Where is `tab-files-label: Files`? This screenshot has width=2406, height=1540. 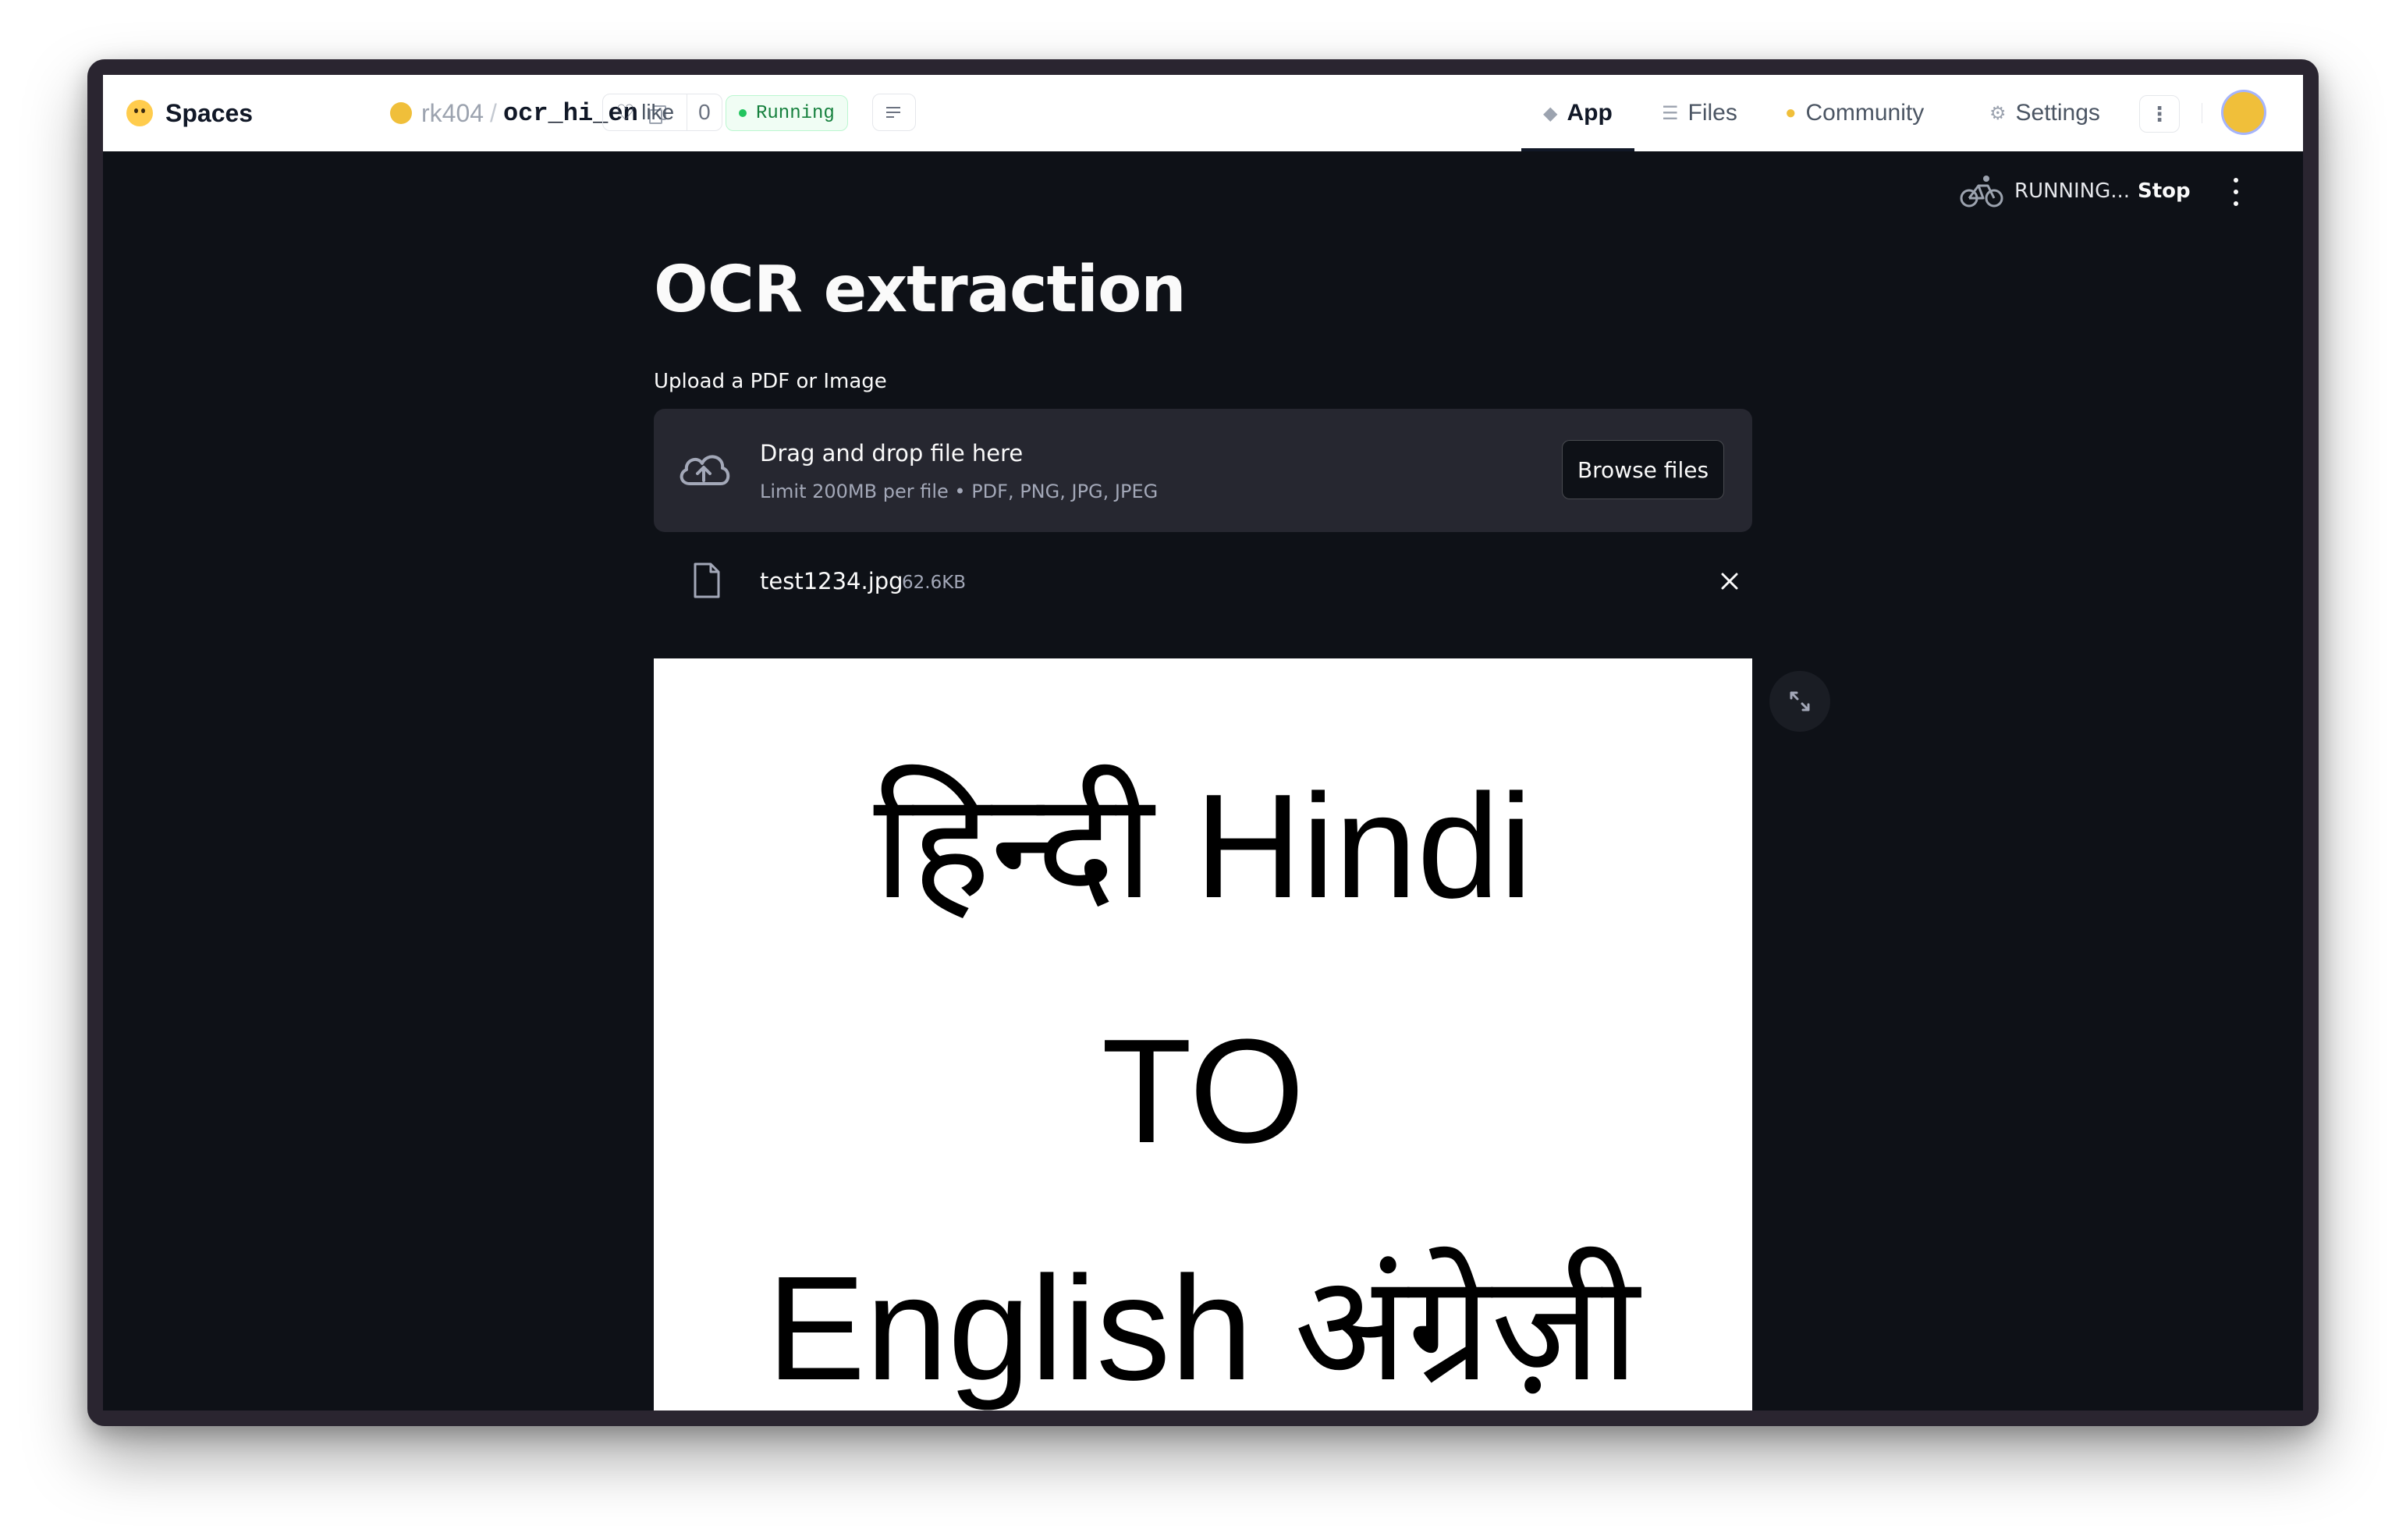 tab-files-label: Files is located at coordinates (1712, 113).